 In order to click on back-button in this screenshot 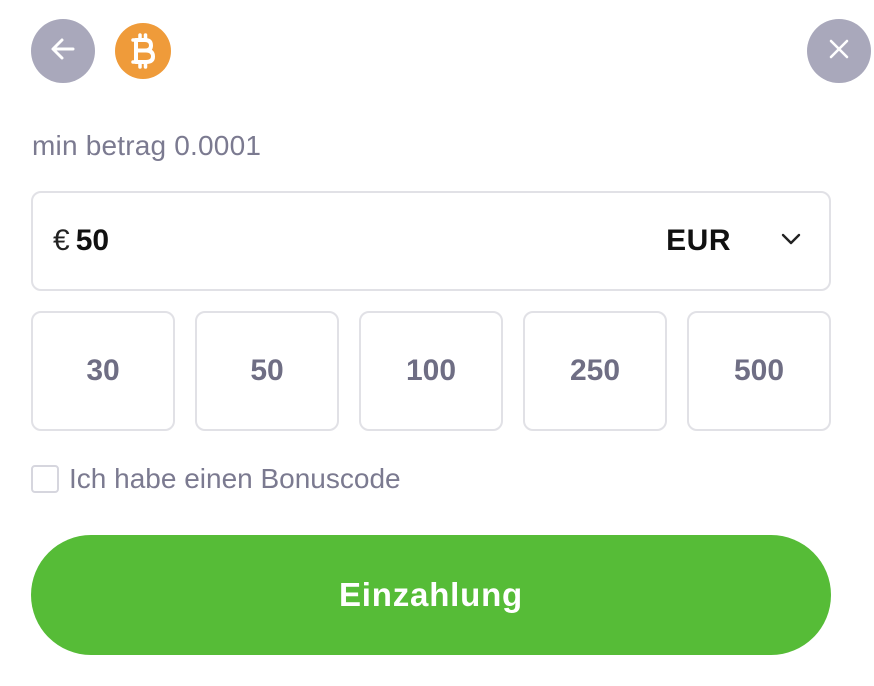, I will do `click(63, 51)`.